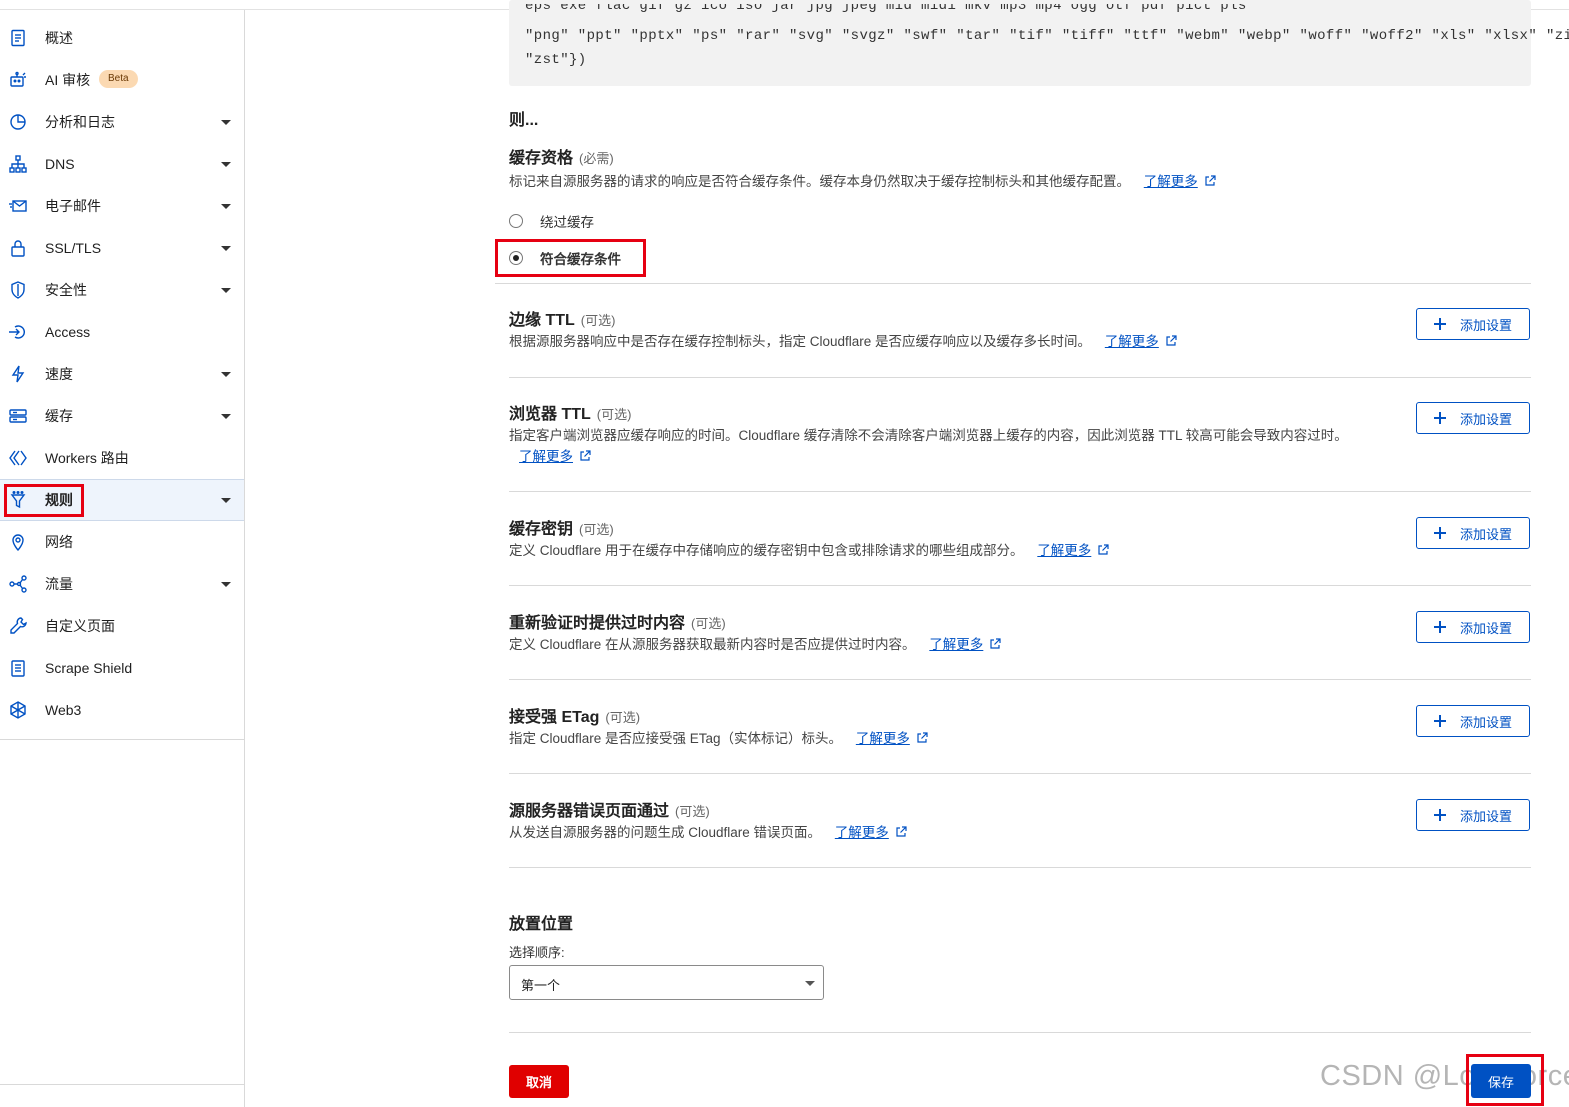 Image resolution: width=1569 pixels, height=1107 pixels. I want to click on sidebar-item-analytics: 分析和日志, so click(122, 122).